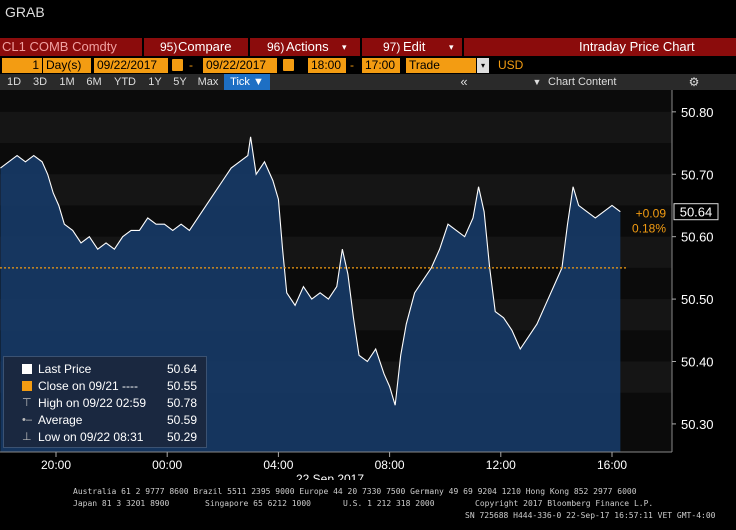 This screenshot has width=736, height=530. I want to click on orange-square-icon, so click(27, 386).